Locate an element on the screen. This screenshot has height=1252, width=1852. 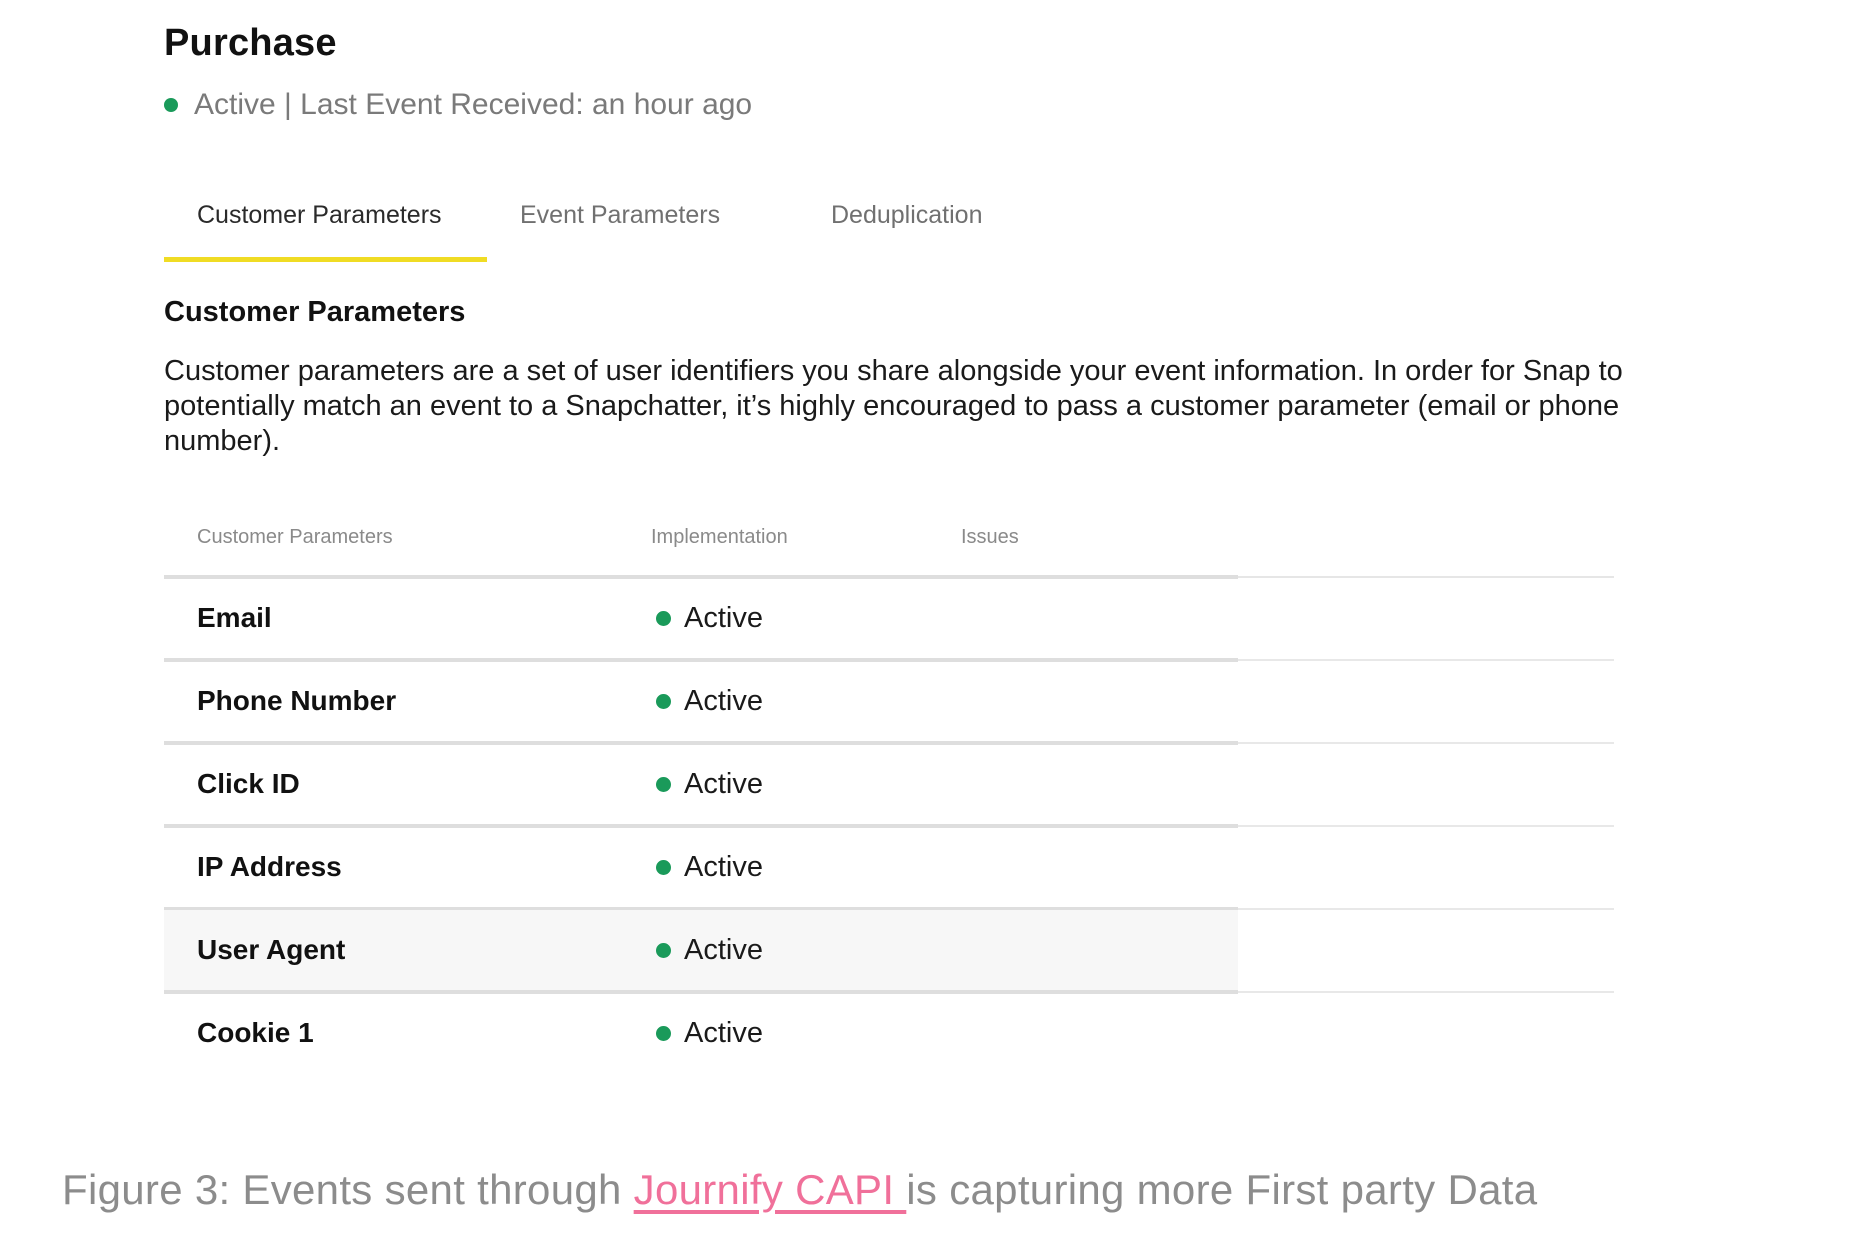
parameter-name: Click ID is located at coordinates (248, 783).